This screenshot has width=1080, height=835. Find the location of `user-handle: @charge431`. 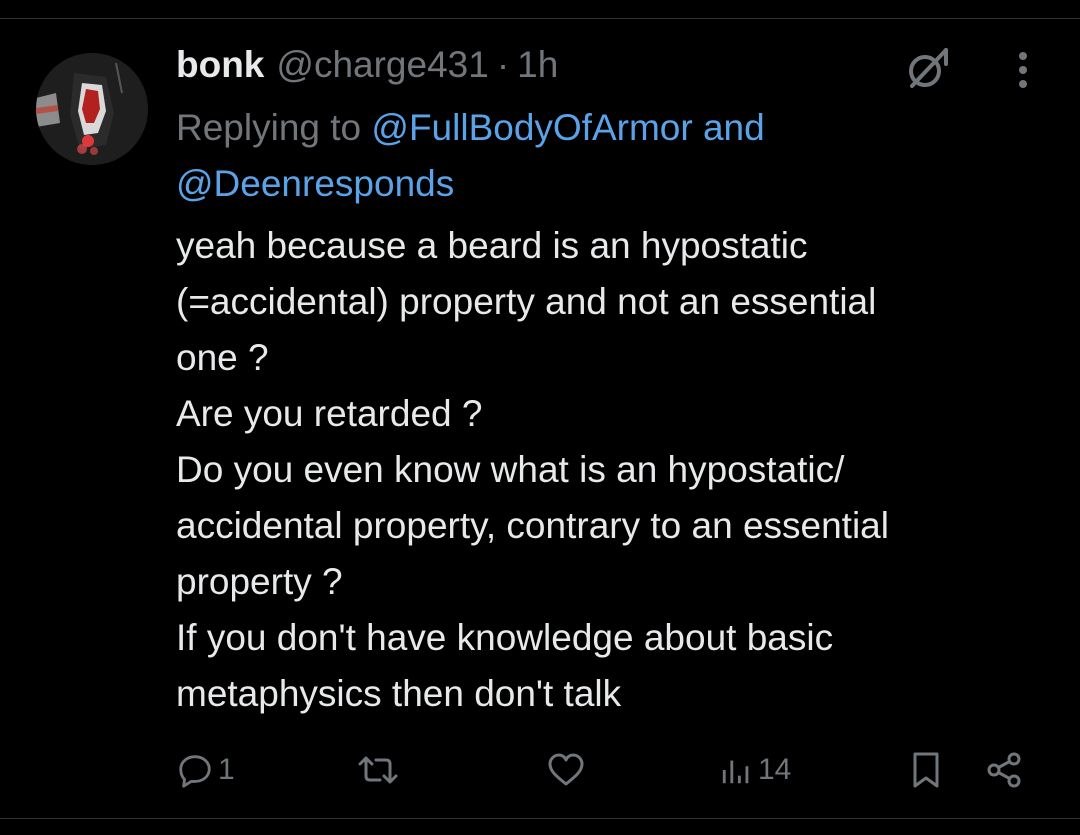

user-handle: @charge431 is located at coordinates (382, 65).